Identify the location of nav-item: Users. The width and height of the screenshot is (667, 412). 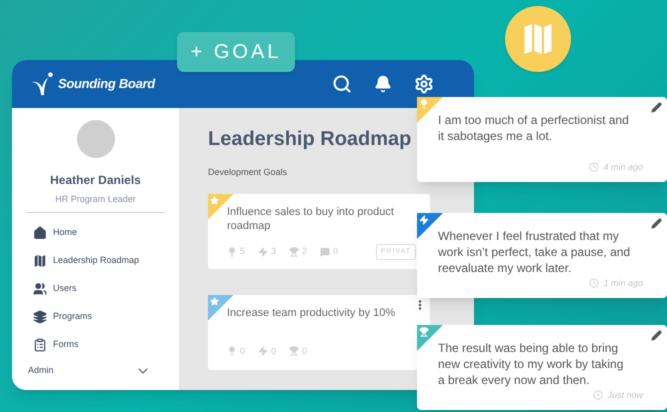
(95, 288).